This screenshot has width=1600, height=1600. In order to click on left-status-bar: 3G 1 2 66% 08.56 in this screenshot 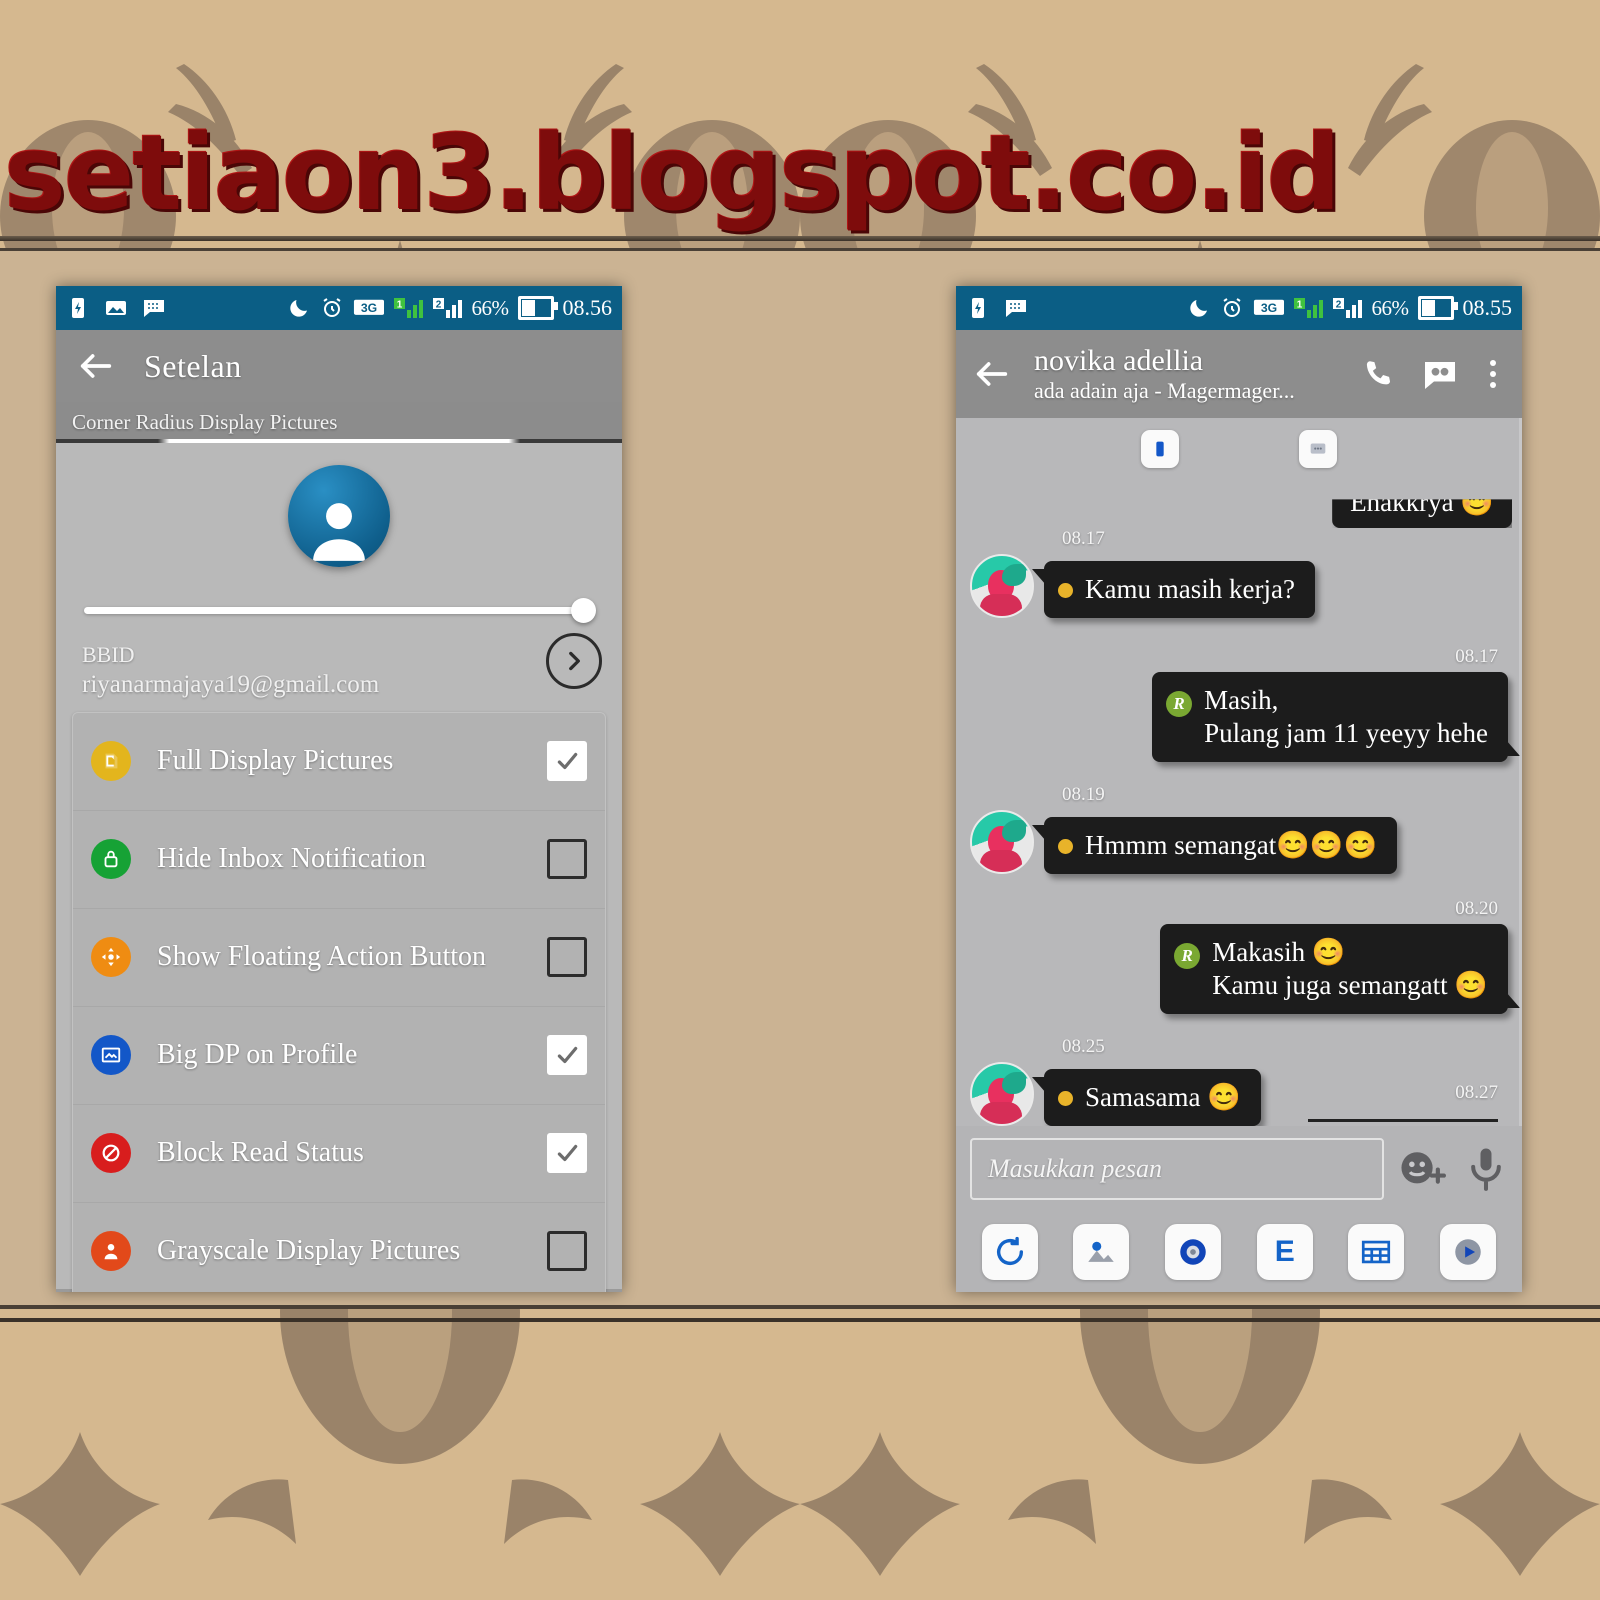, I will do `click(339, 308)`.